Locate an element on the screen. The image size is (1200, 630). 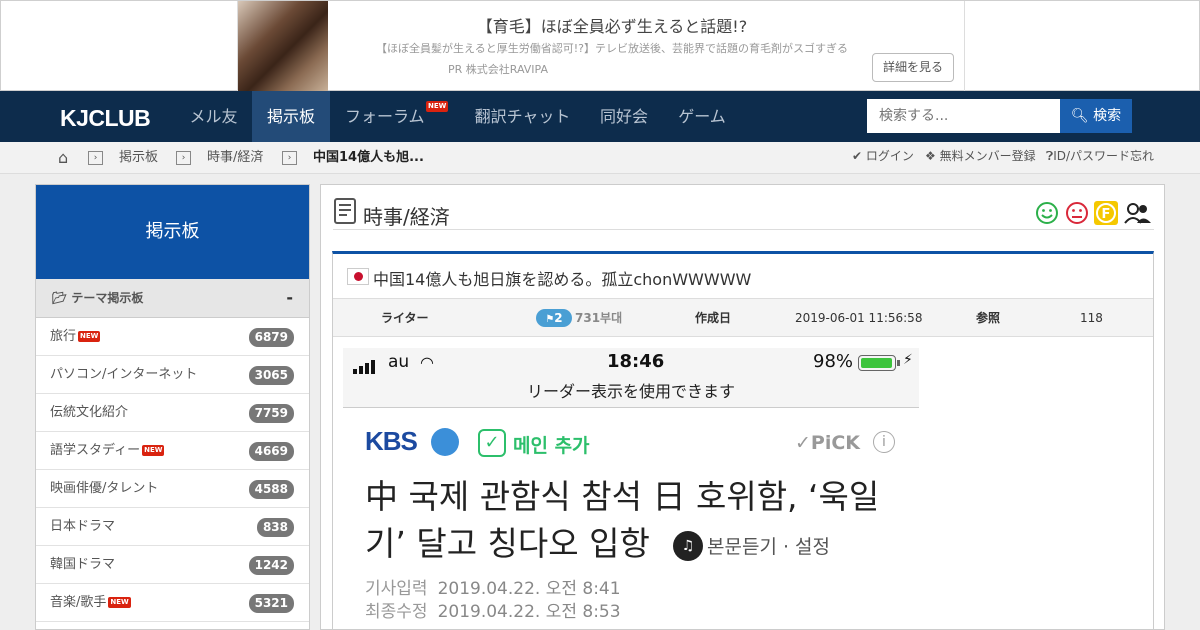
main-add-text: 메인 추가 is located at coordinates (551, 446).